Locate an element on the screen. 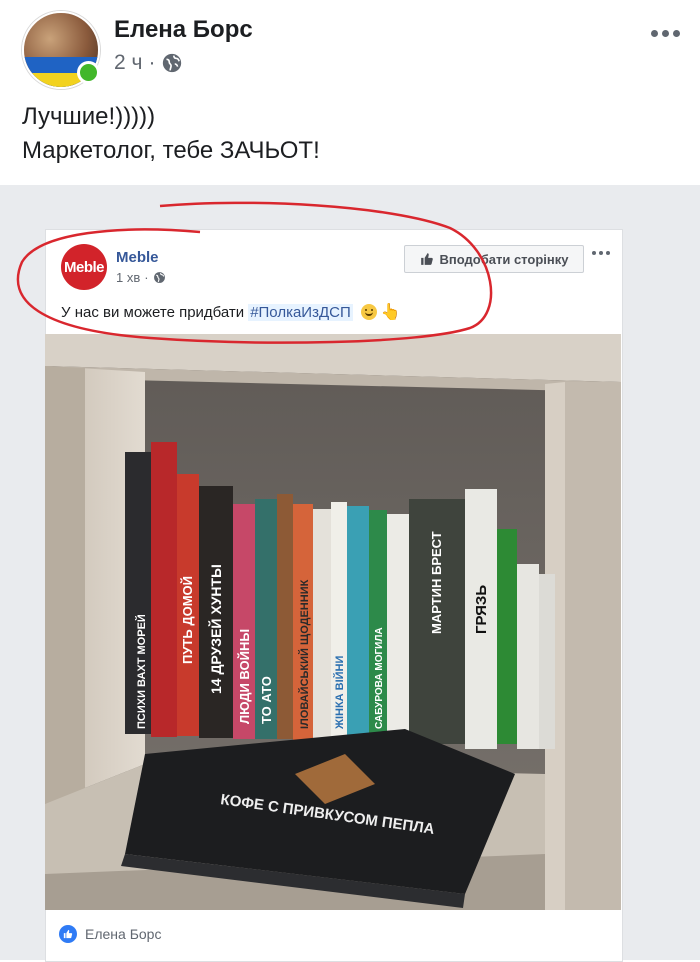  book-title: ПУТЬ ДОМОЙ is located at coordinates (187, 620).